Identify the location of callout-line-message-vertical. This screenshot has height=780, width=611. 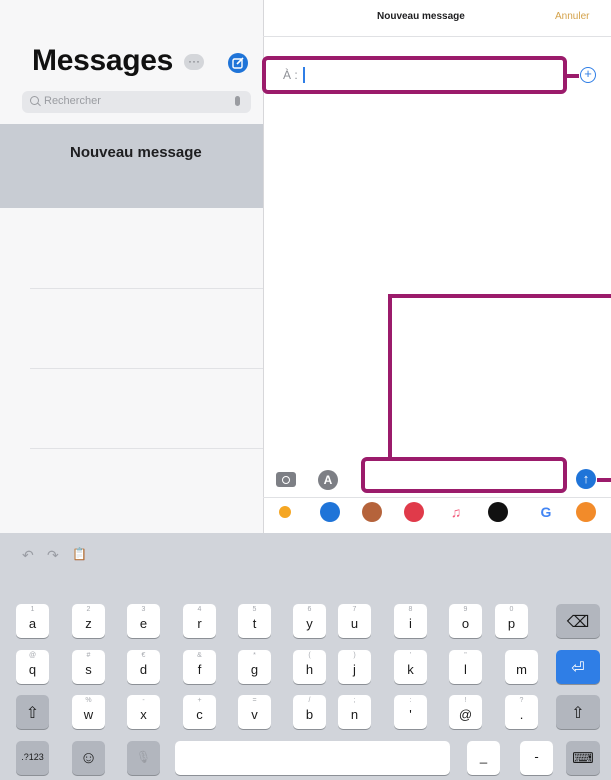
(390, 376).